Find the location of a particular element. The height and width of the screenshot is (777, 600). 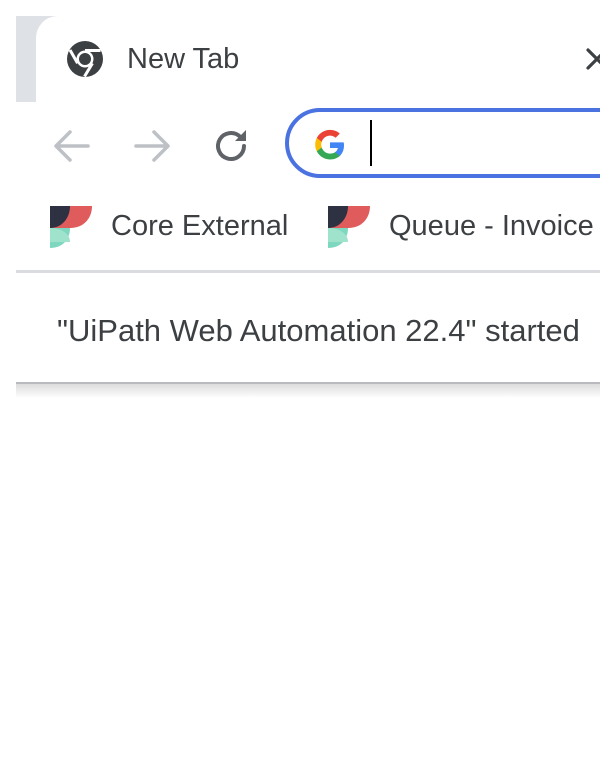

tab-title: New Tab is located at coordinates (183, 59).